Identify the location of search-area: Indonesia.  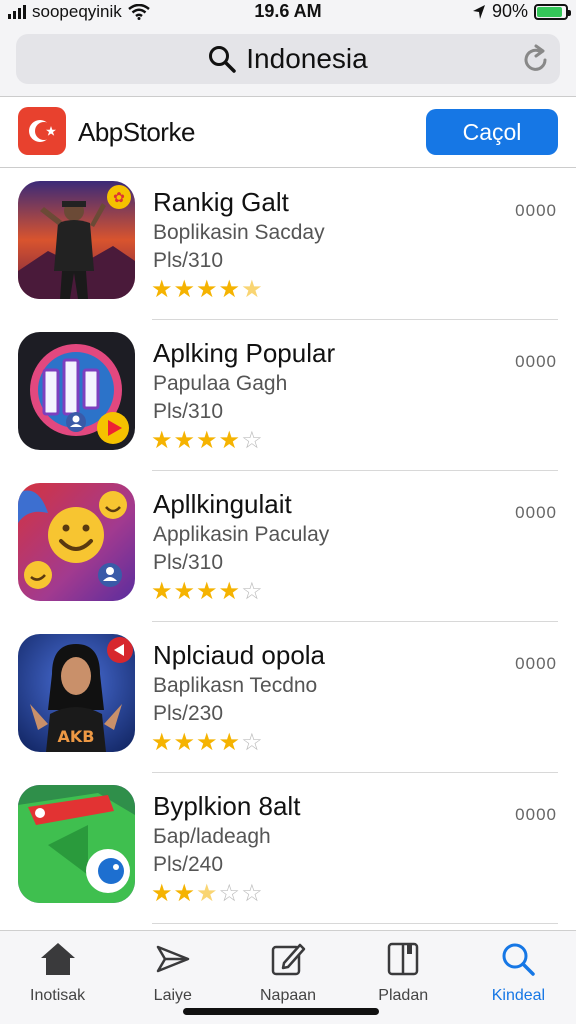
(288, 60).